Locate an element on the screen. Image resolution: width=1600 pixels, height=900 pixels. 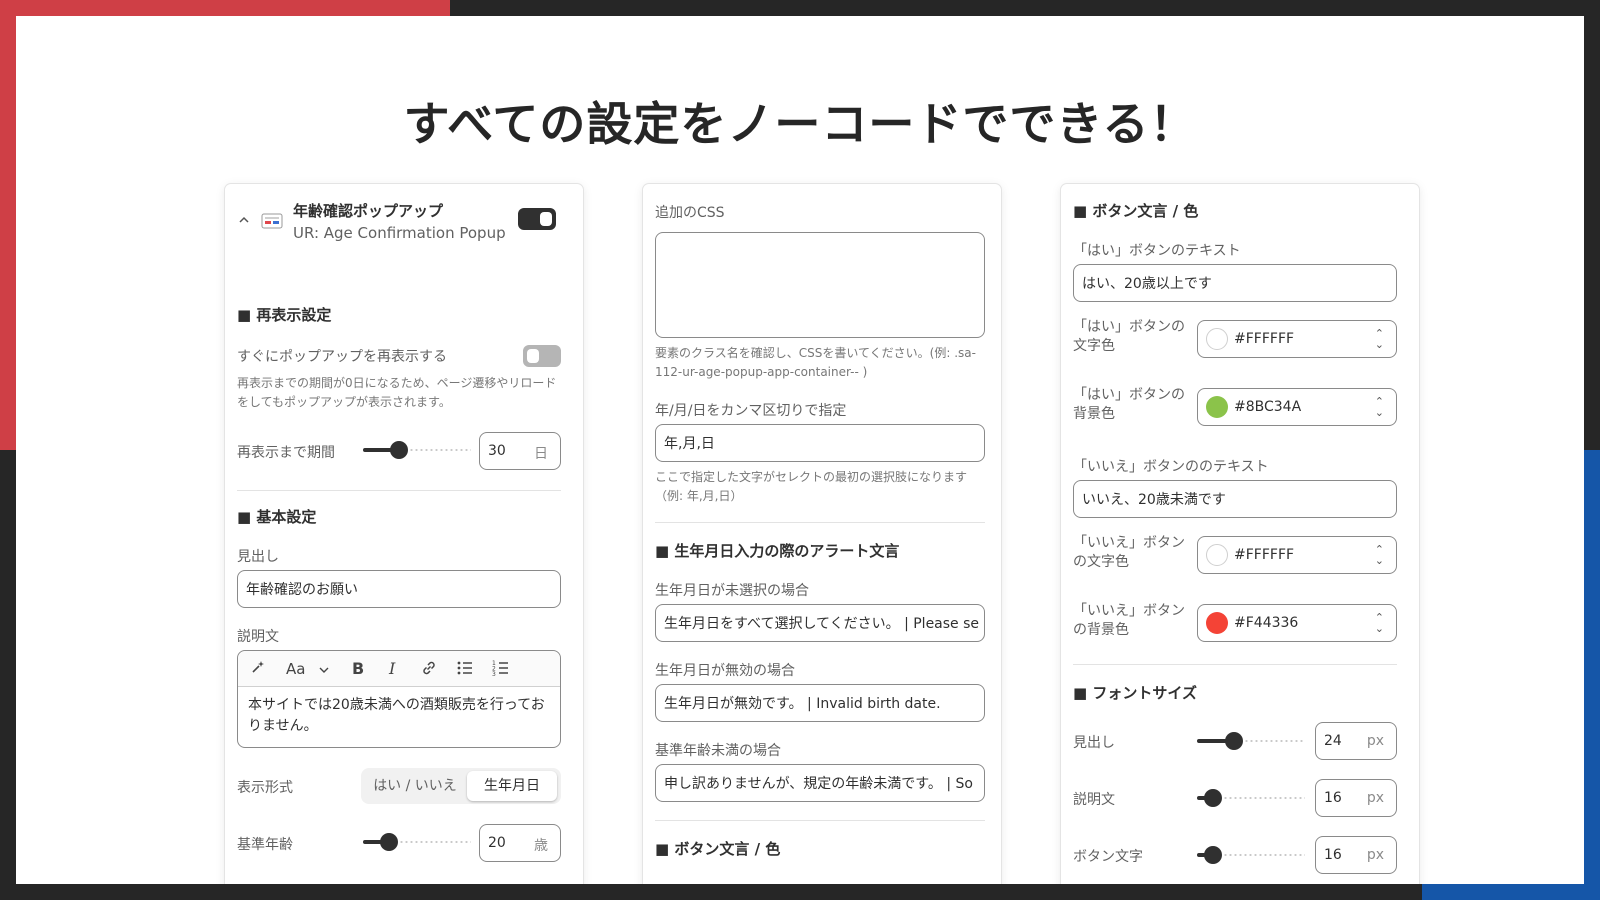
format-option-birthdate: 生年月日 is located at coordinates (512, 786).